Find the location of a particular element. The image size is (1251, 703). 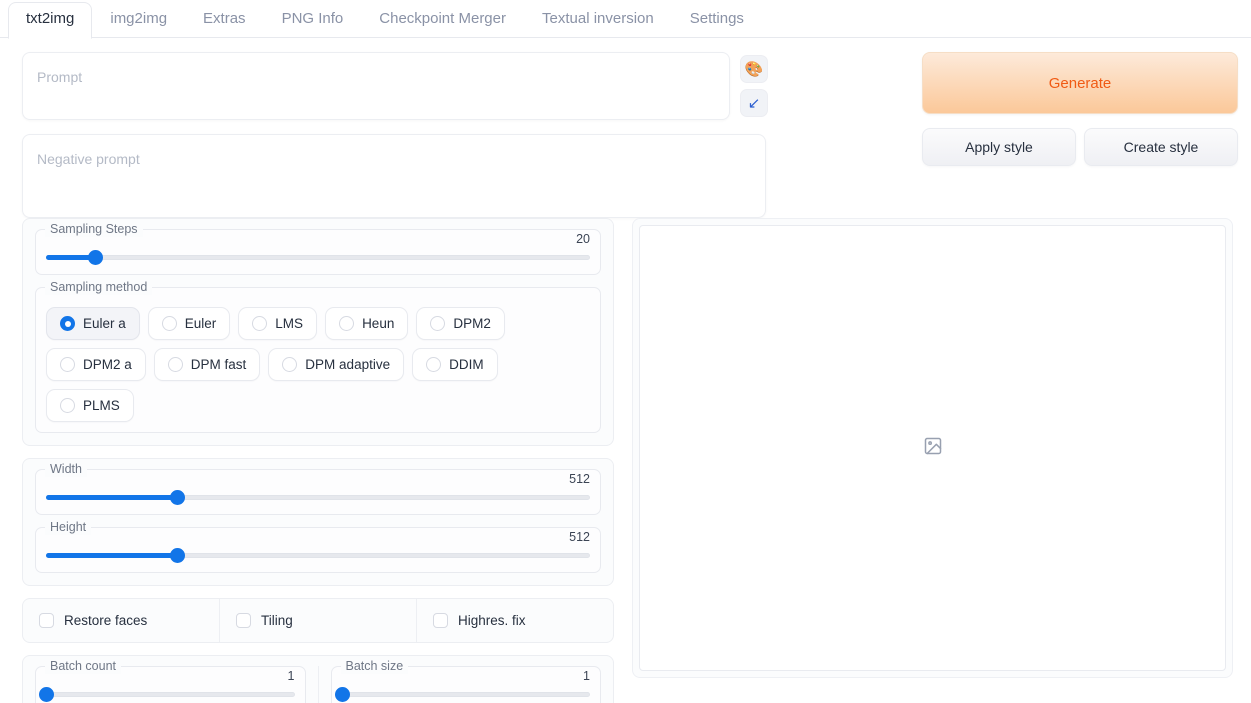

sampling-steps-field: Sampling Steps 20 is located at coordinates (318, 248).